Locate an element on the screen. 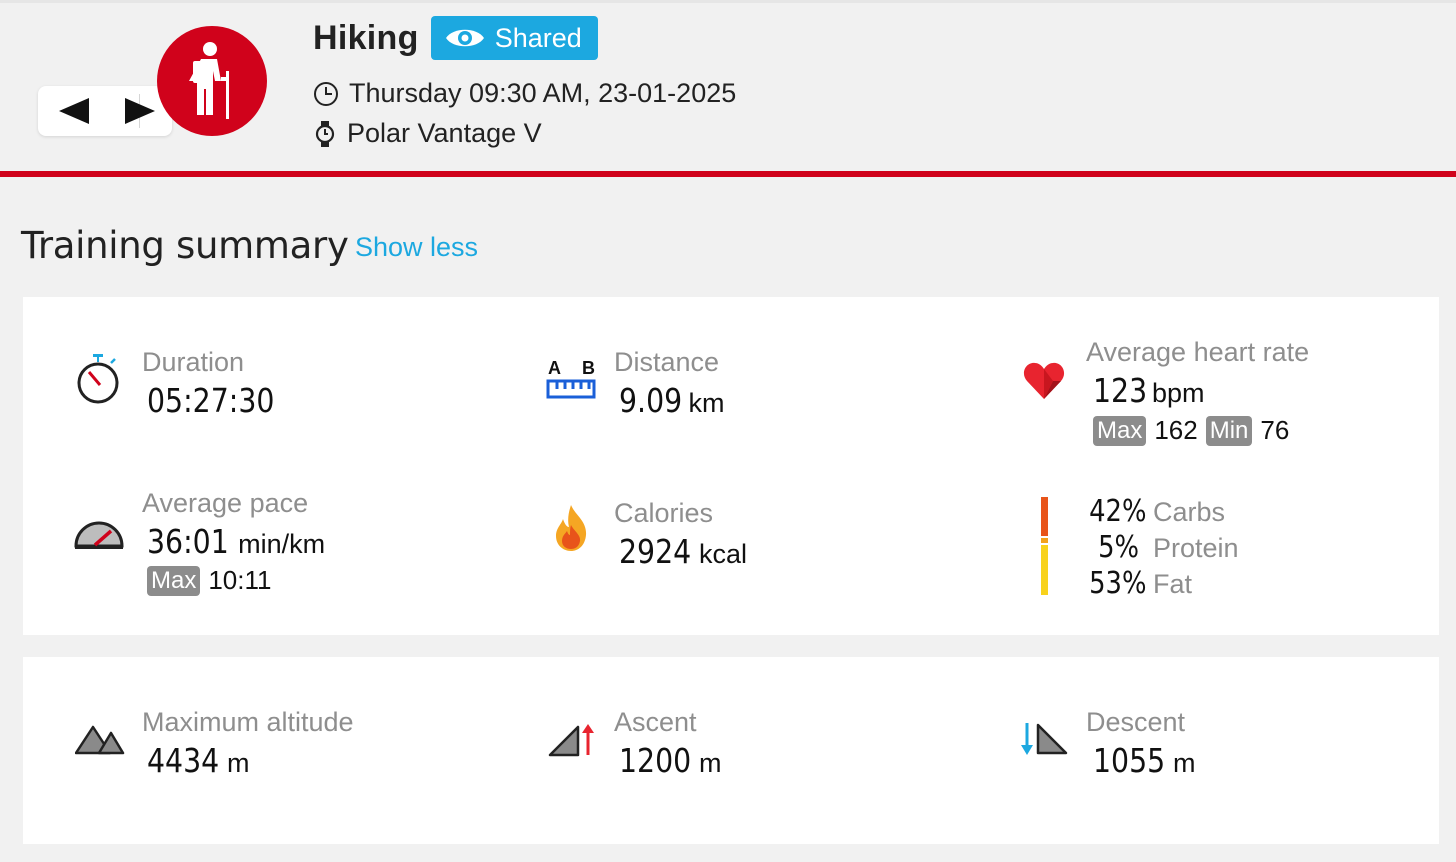 This screenshot has width=1456, height=862. calories-label: Calories is located at coordinates (664, 513).